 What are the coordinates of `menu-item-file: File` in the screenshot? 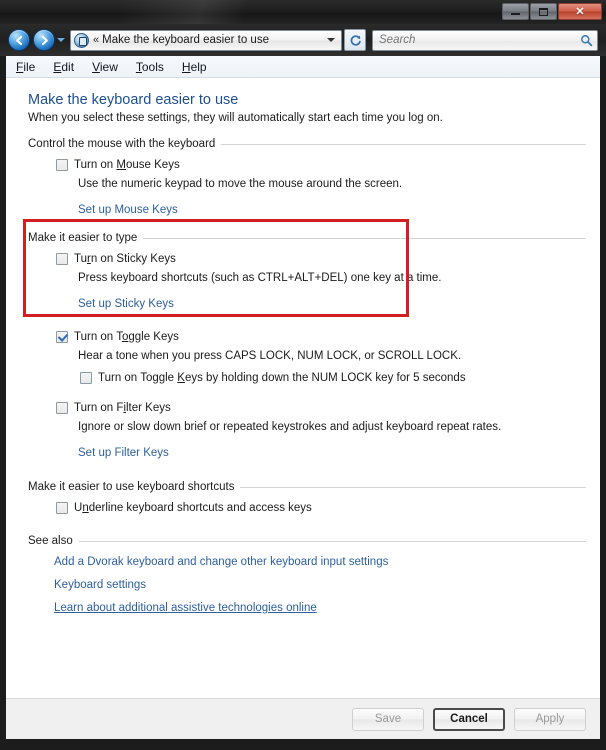 It's located at (25, 67).